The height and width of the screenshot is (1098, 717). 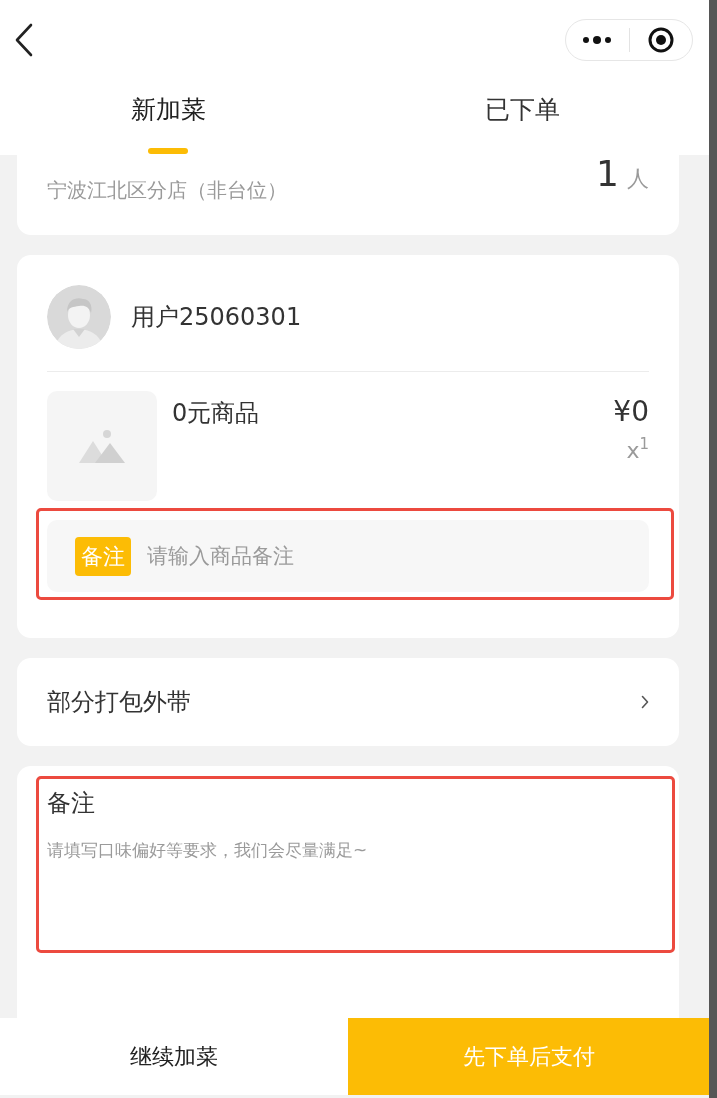 I want to click on tab: 已下单, so click(x=522, y=117).